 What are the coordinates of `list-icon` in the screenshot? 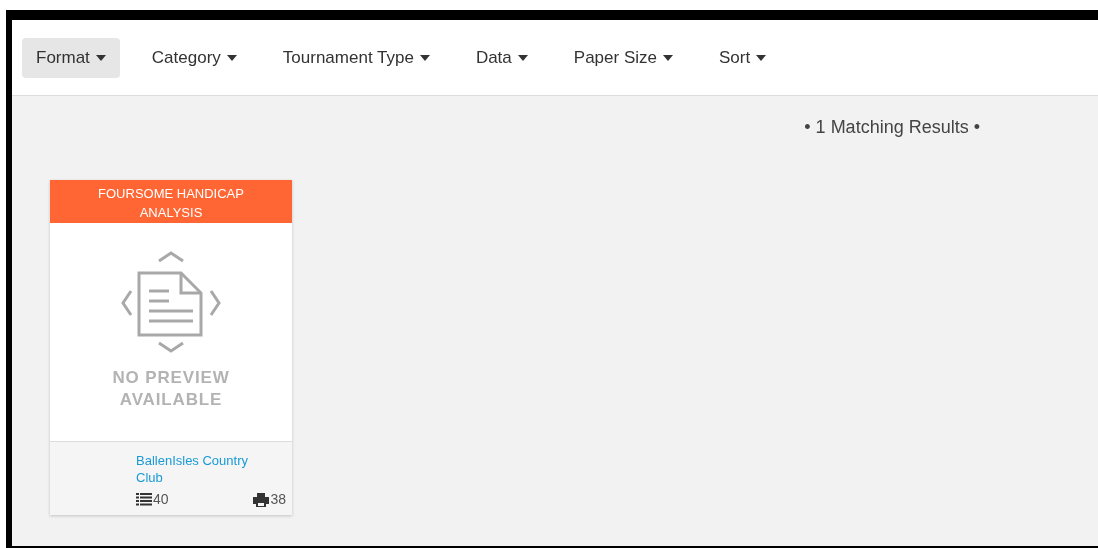 It's located at (144, 499).